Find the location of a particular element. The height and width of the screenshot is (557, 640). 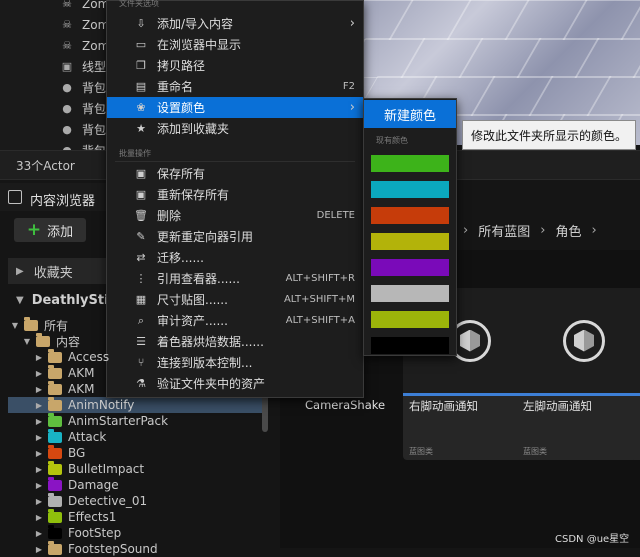

menu-item-label: 保存所有 is located at coordinates (181, 174).